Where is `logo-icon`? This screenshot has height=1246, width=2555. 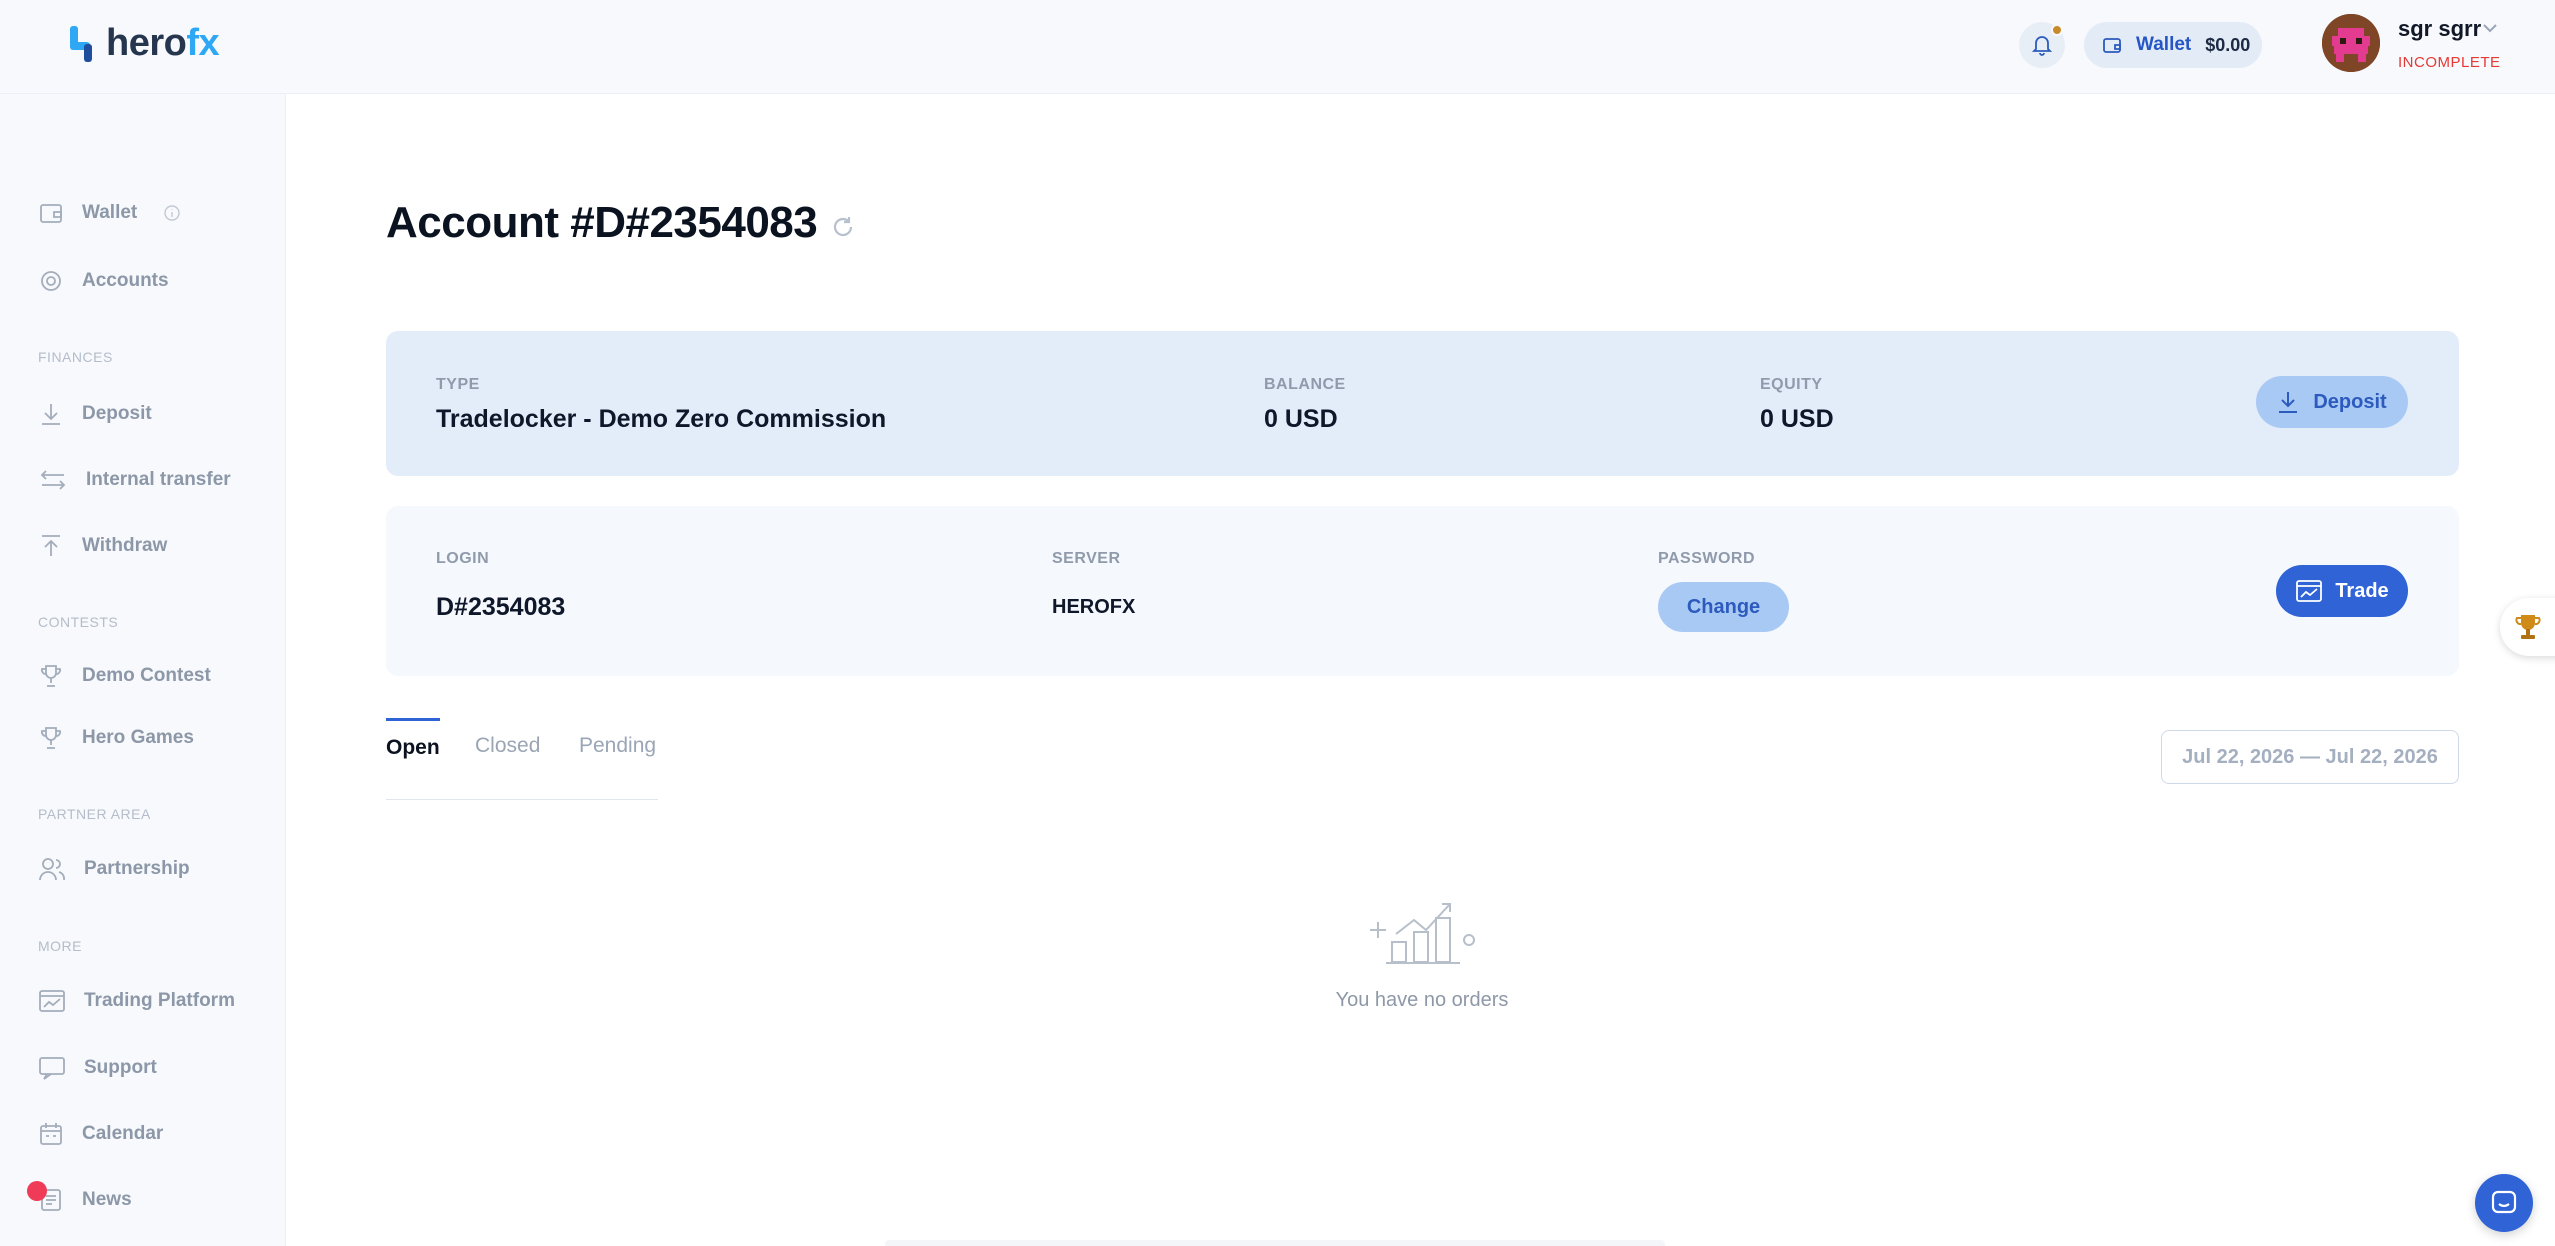
logo-icon is located at coordinates (81, 43).